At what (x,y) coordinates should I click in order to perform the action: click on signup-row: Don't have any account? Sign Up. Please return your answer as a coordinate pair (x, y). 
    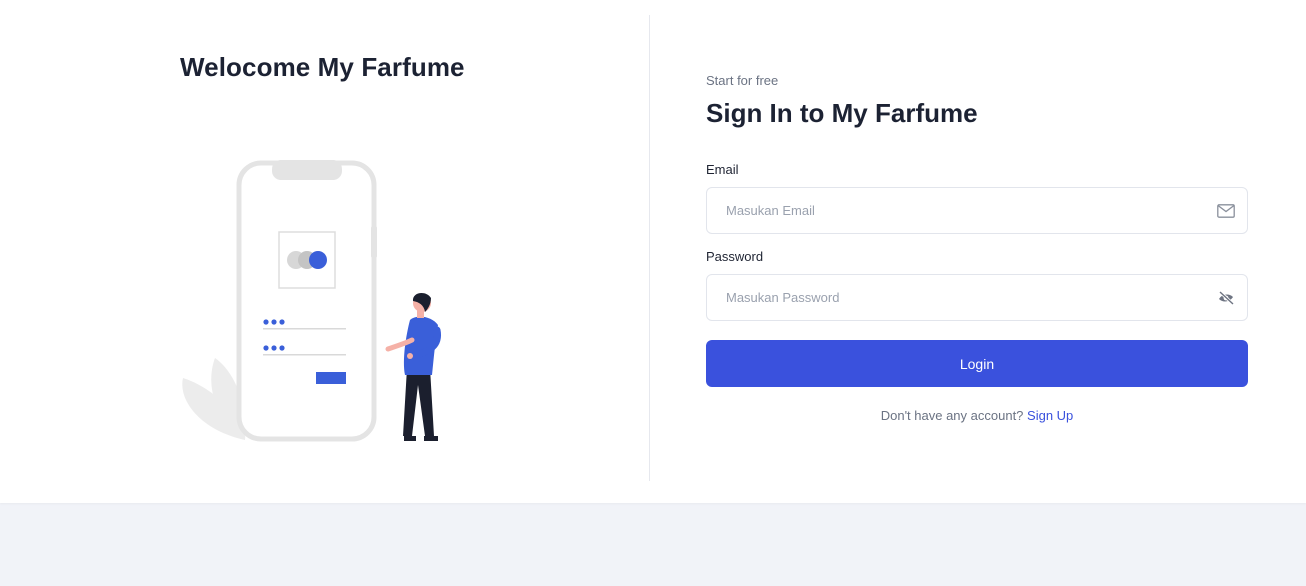
    Looking at the image, I should click on (977, 415).